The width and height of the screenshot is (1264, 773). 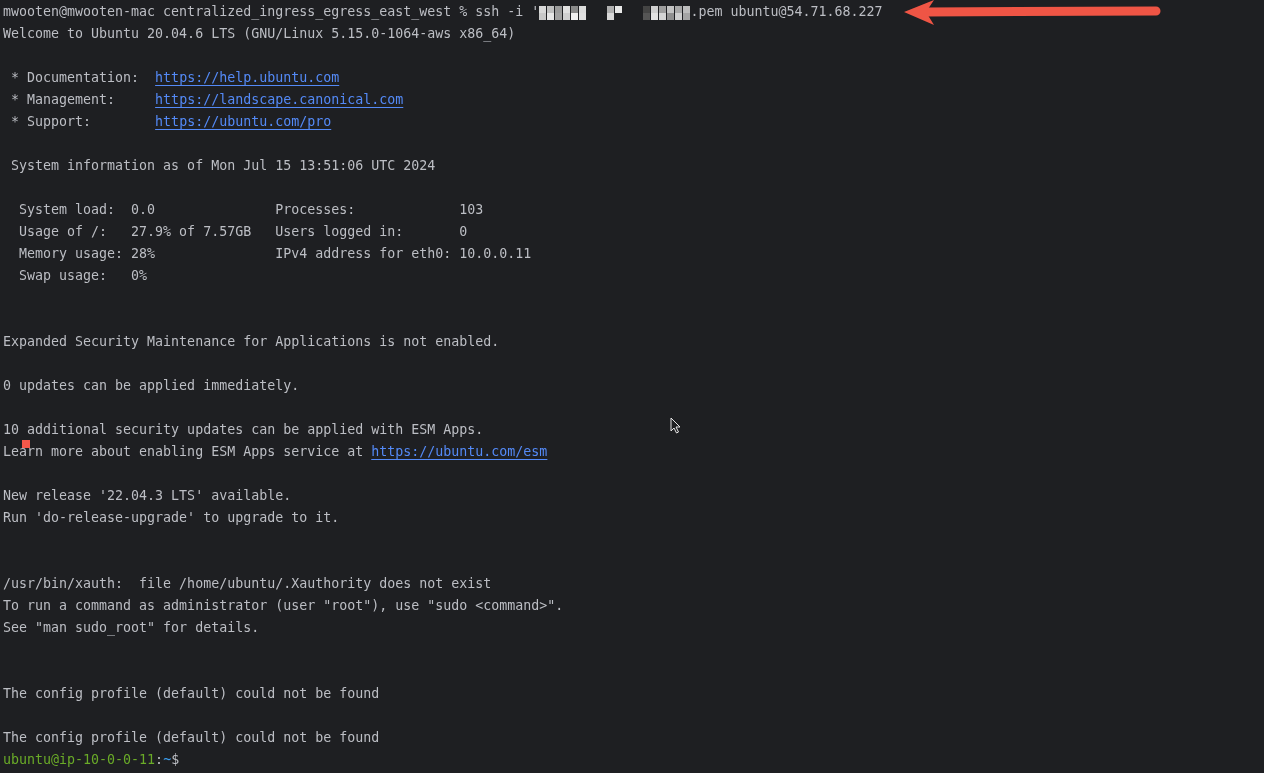 I want to click on terminal-text: .pem ubuntu@54.71.68.227, so click(x=786, y=12).